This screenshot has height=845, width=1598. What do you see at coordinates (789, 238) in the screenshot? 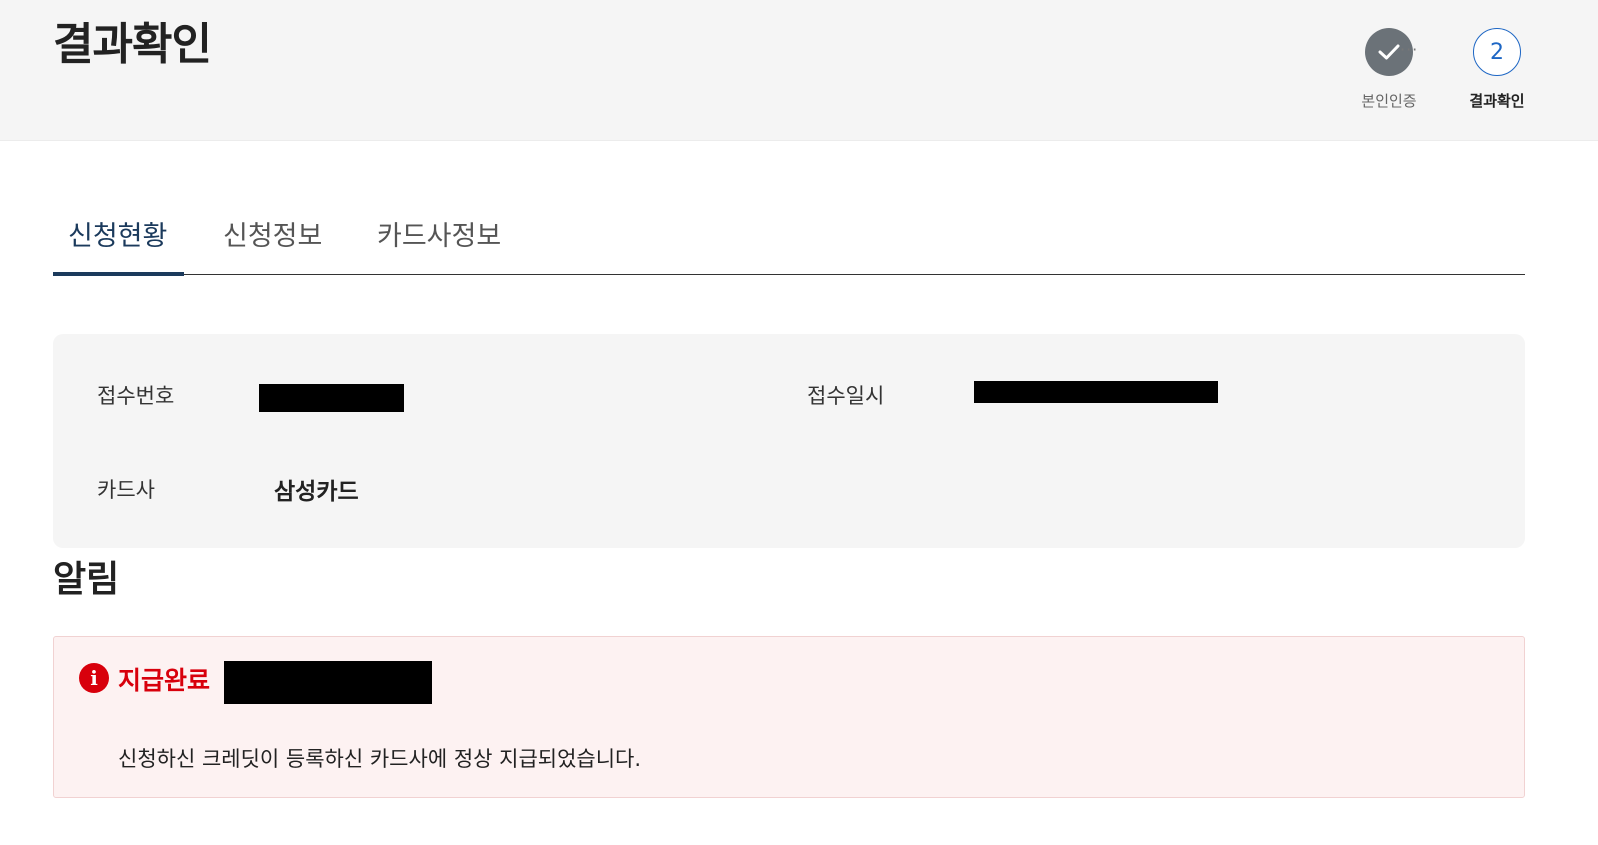
I see `tab-bar: 신청현황 신청정보 카드사정보` at bounding box center [789, 238].